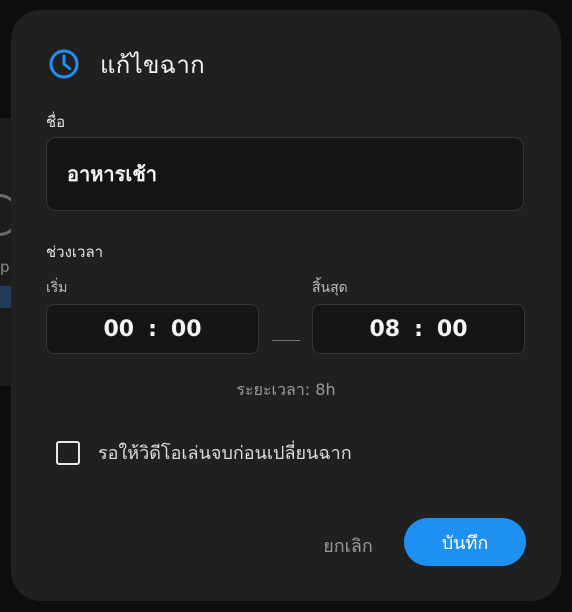 Image resolution: width=572 pixels, height=612 pixels. Describe the element at coordinates (384, 329) in the screenshot. I see `end-hours: 08` at that location.